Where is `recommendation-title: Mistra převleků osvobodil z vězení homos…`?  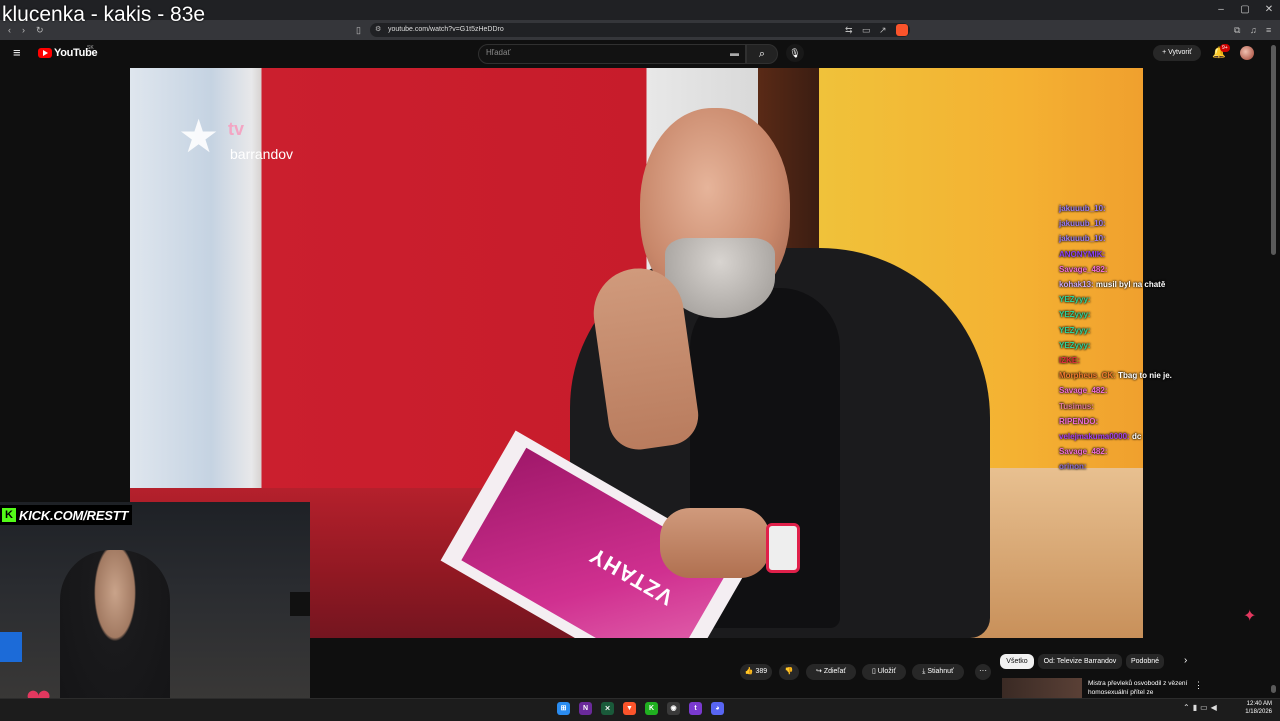
recommendation-title: Mistra převleků osvobodil z vězení homos… is located at coordinates (1138, 688).